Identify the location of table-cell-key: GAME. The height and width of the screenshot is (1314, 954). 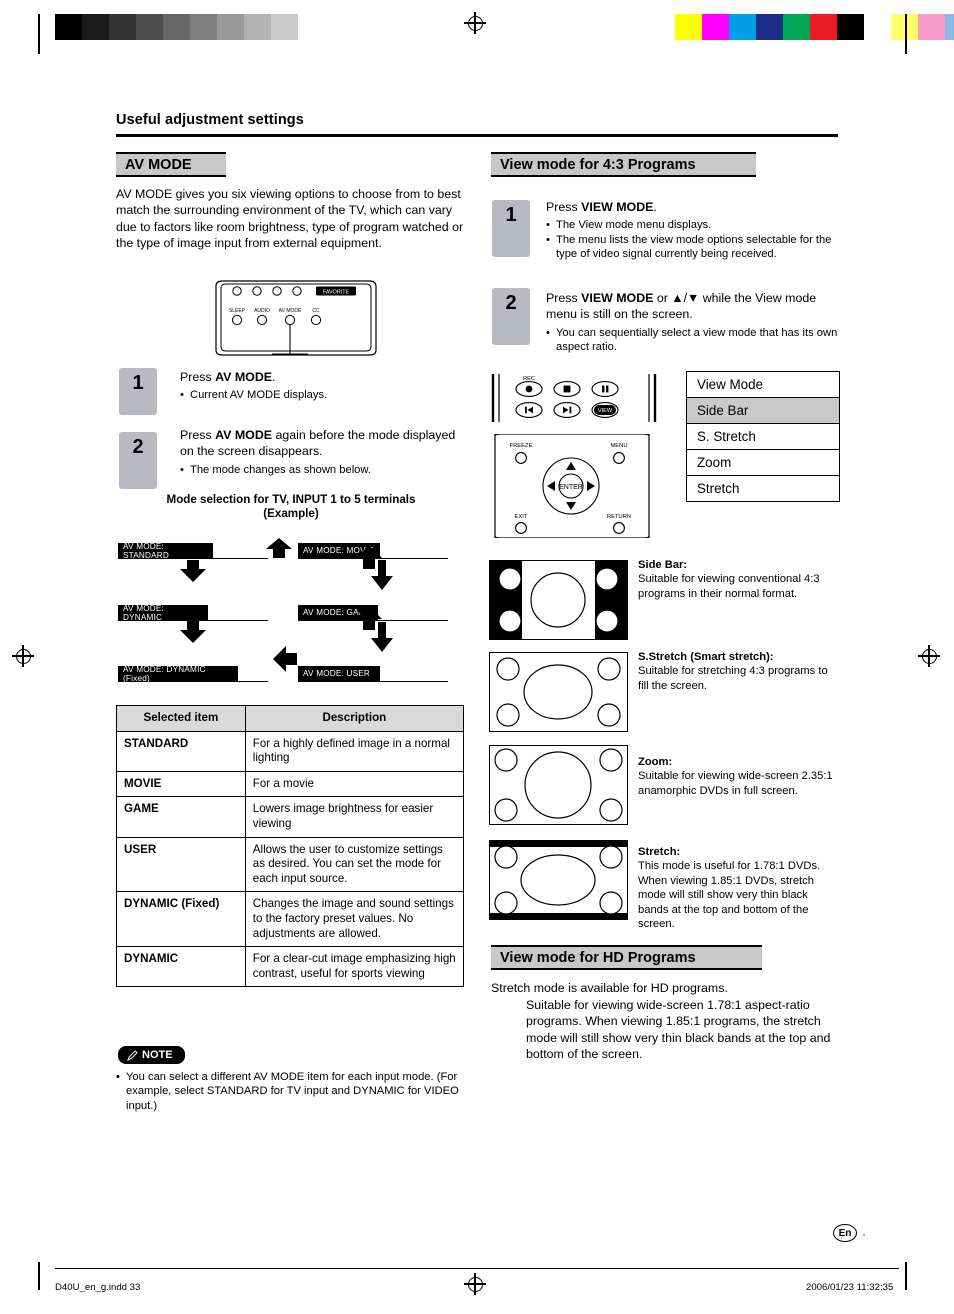
(181, 817).